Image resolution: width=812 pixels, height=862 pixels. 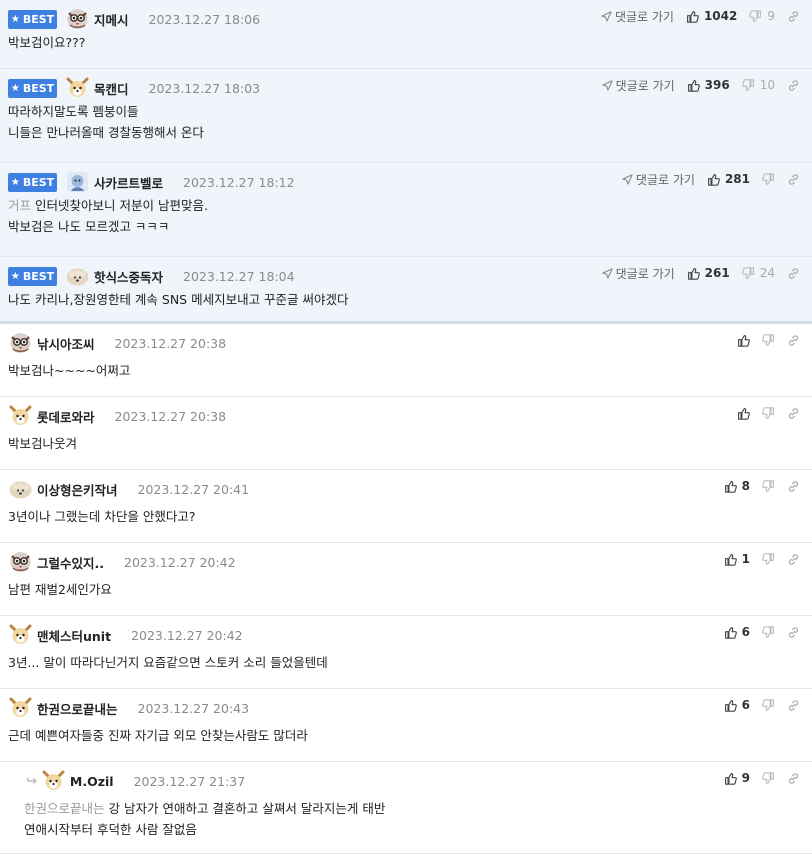 I want to click on comment-line: 남편 재벌2세인가요, so click(x=60, y=589).